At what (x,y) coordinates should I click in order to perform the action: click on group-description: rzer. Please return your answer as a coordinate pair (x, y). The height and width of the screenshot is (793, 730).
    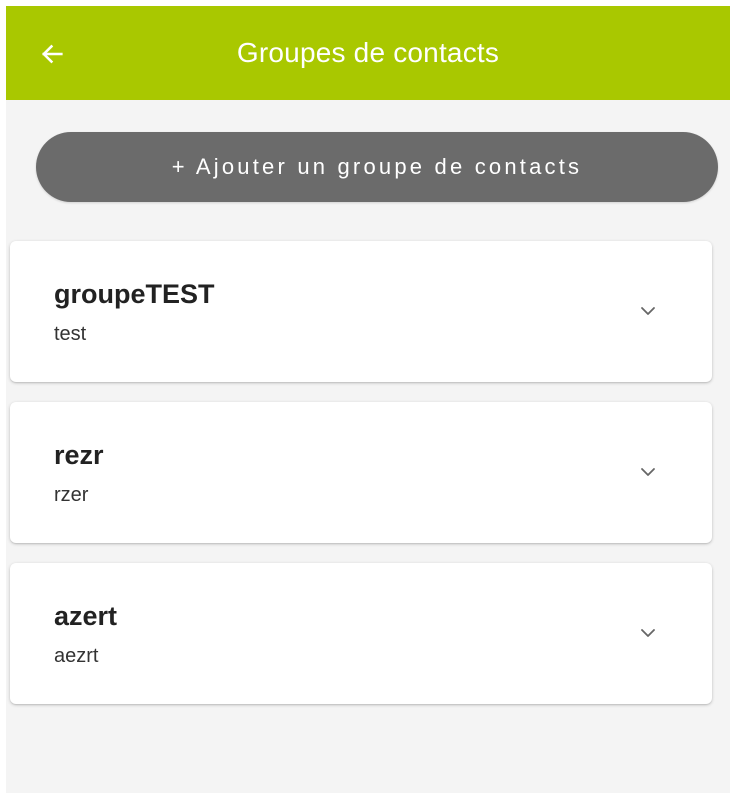
    Looking at the image, I should click on (71, 495).